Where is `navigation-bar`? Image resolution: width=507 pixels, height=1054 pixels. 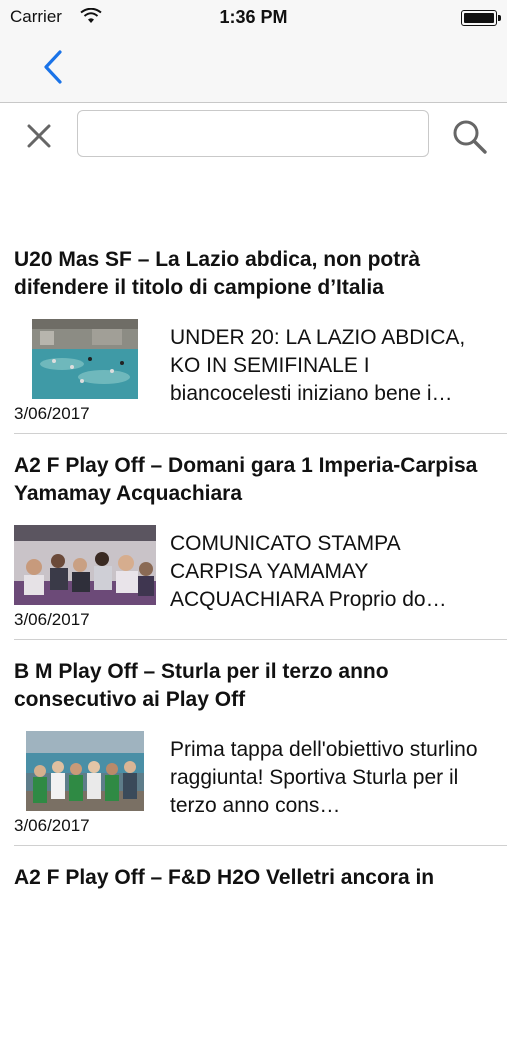
navigation-bar is located at coordinates (253, 68).